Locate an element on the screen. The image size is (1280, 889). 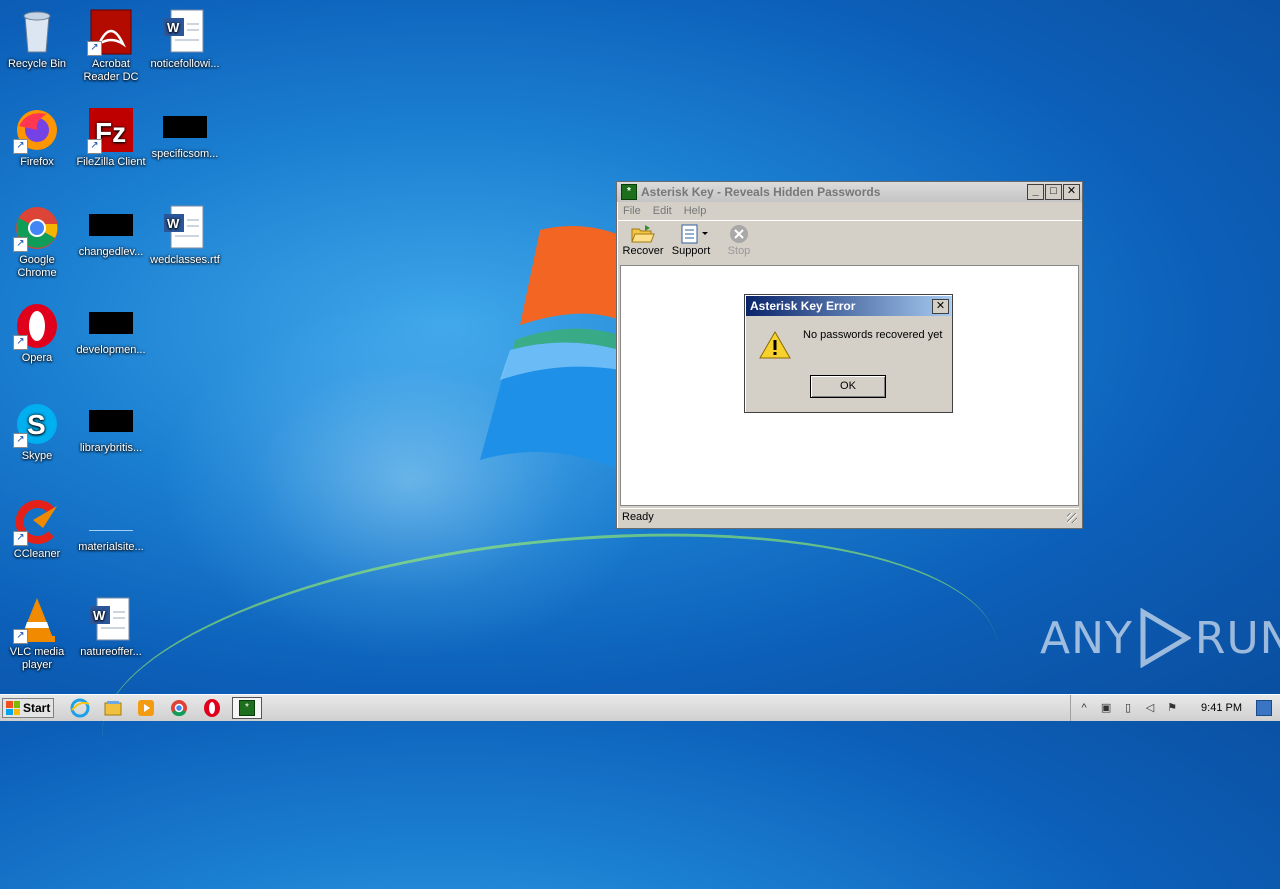
menu-bar: File Edit Help is located at coordinates (849, 211).